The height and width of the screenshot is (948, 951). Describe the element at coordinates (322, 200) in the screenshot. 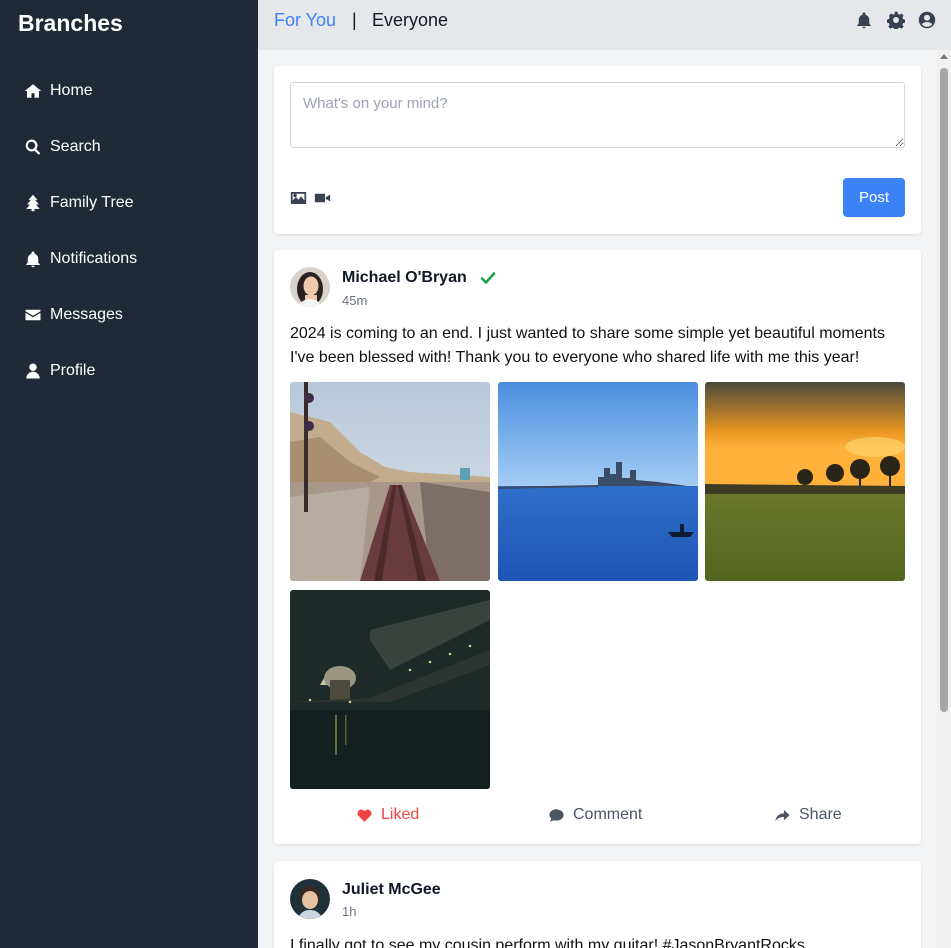

I see `video-icon` at that location.